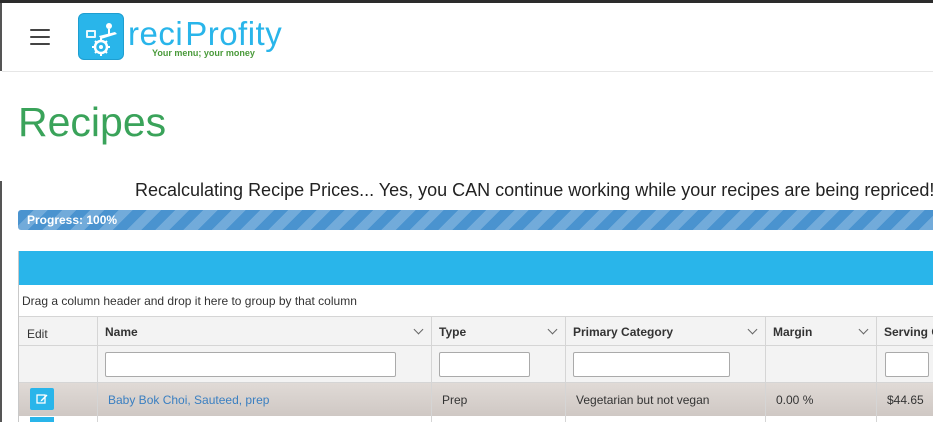 The width and height of the screenshot is (933, 422). Describe the element at coordinates (37, 334) in the screenshot. I see `column-header-edit-label: Edit` at that location.